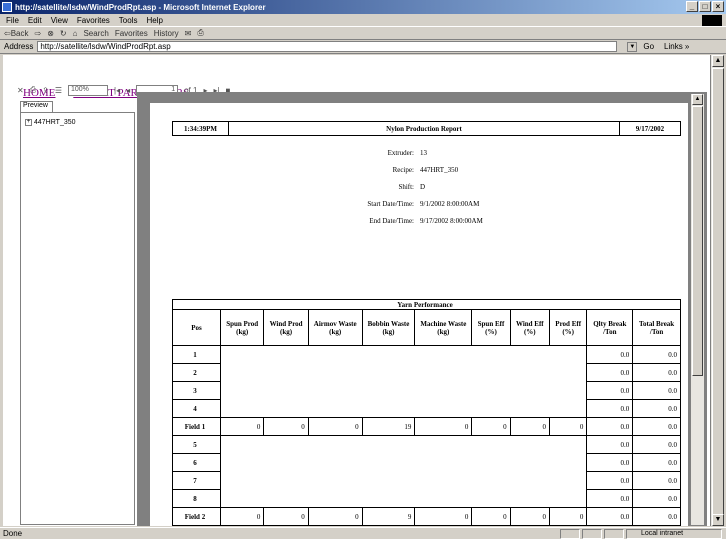 The width and height of the screenshot is (726, 539). What do you see at coordinates (59, 20) in the screenshot?
I see `menu-view: View` at bounding box center [59, 20].